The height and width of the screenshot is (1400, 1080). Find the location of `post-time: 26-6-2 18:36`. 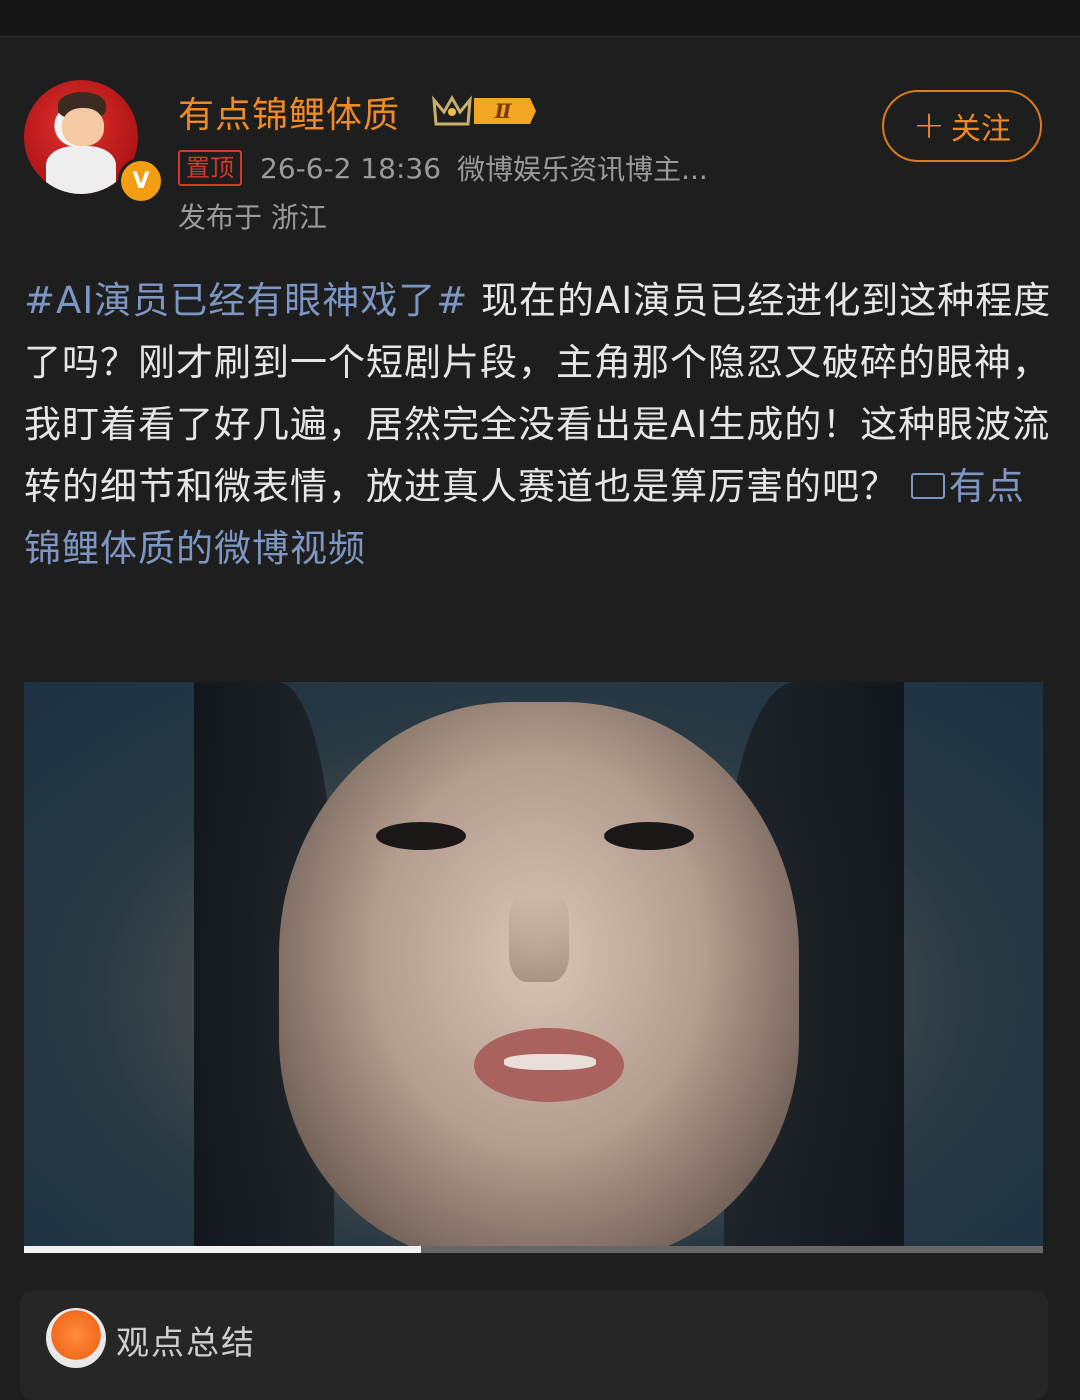

post-time: 26-6-2 18:36 is located at coordinates (351, 168).